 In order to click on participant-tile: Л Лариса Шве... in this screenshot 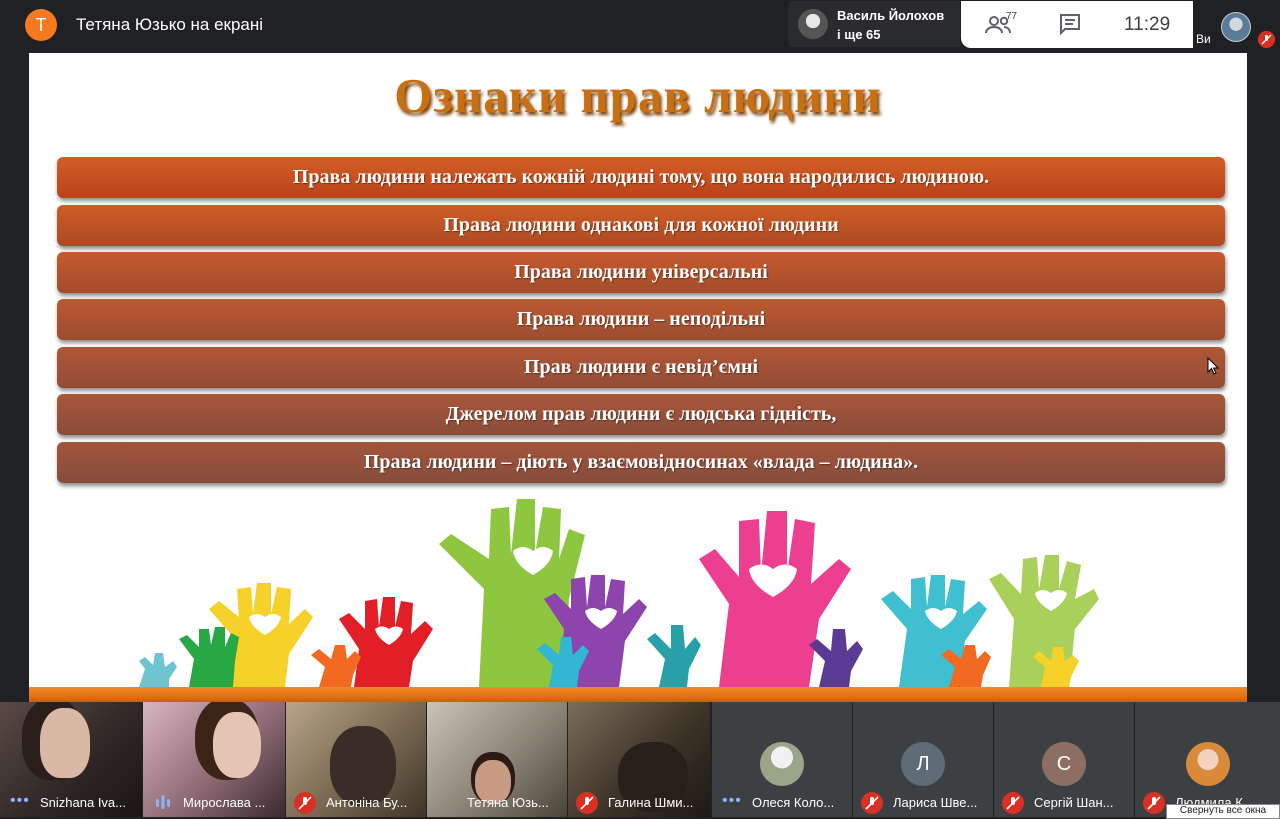, I will do `click(923, 759)`.